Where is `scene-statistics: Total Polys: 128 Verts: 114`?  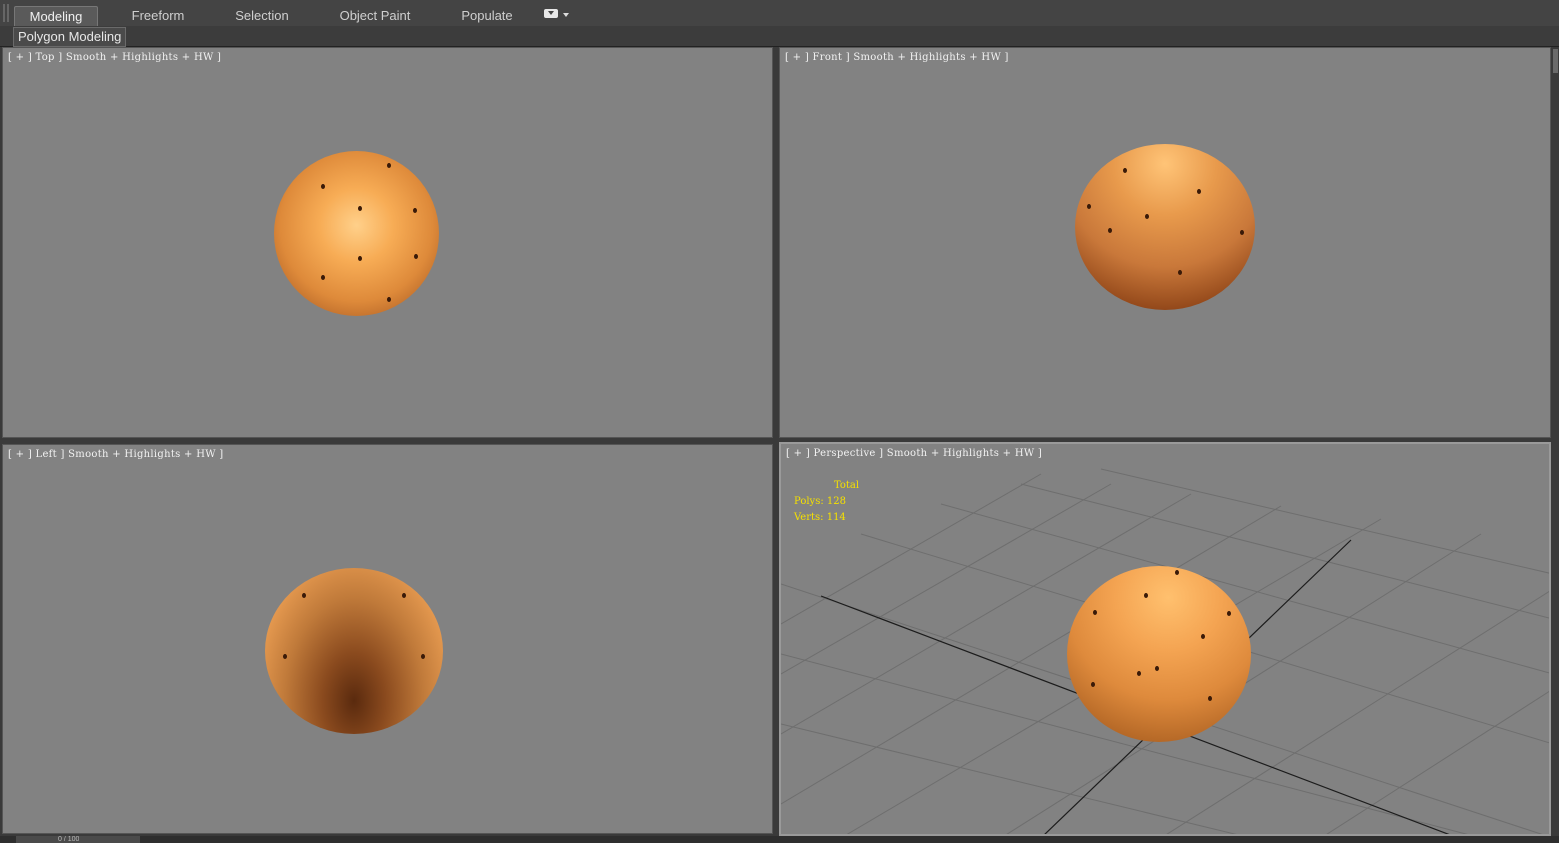 scene-statistics: Total Polys: 128 Verts: 114 is located at coordinates (826, 502).